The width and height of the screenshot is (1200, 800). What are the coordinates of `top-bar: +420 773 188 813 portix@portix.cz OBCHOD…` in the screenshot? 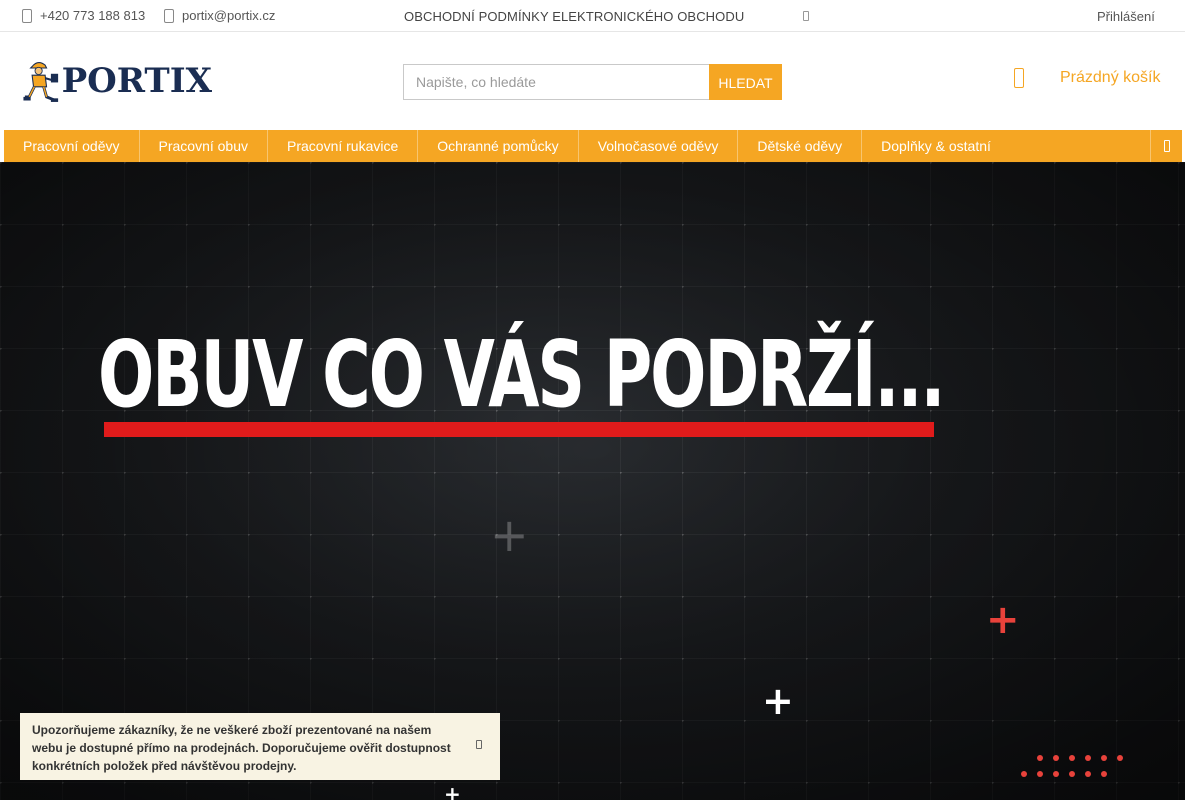 It's located at (592, 16).